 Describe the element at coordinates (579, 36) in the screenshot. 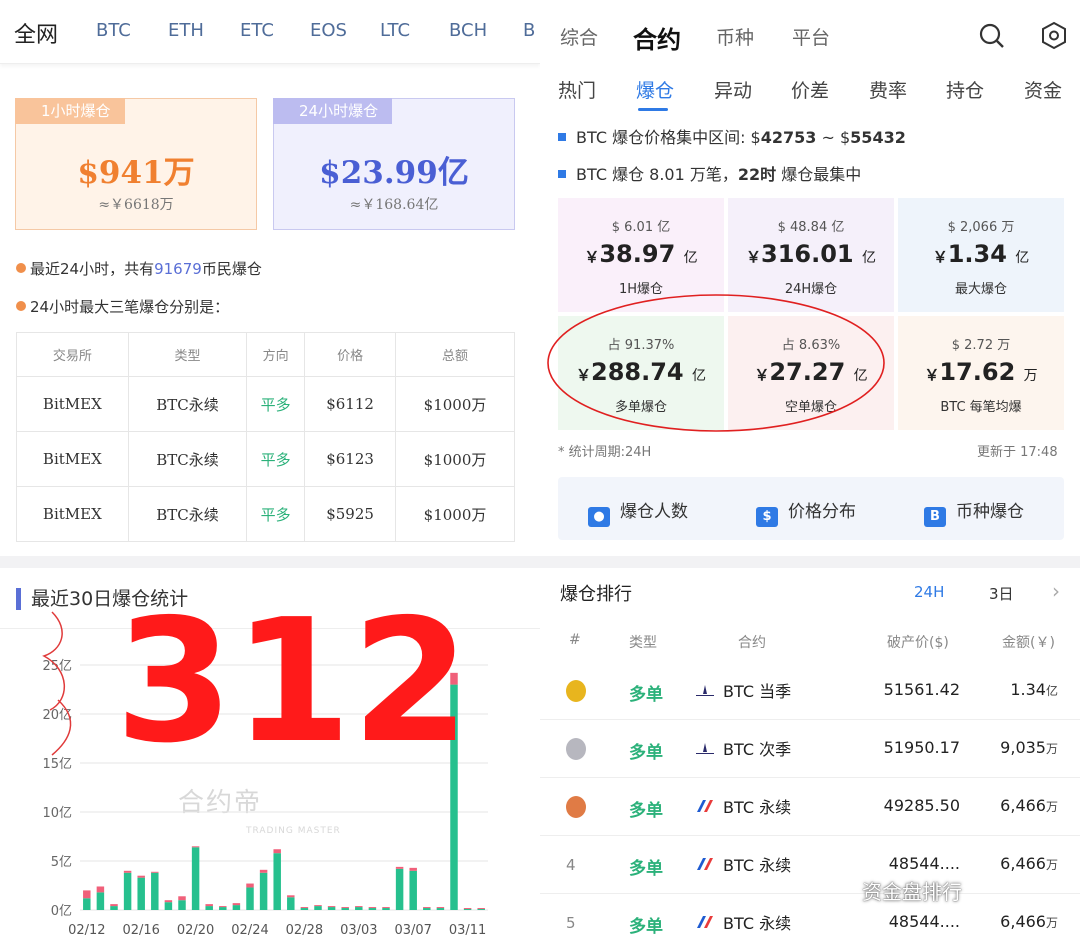

I see `nav-tab-overview: 综合` at that location.